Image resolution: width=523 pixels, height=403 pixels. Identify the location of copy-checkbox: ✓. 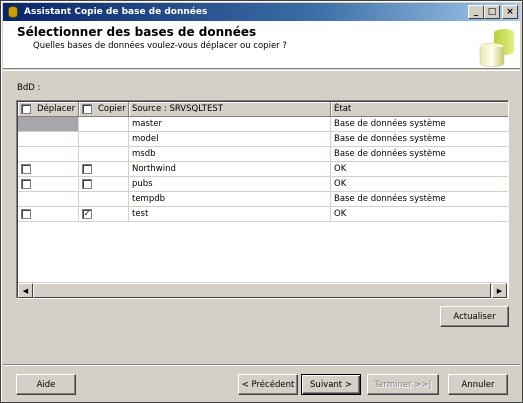
(87, 214).